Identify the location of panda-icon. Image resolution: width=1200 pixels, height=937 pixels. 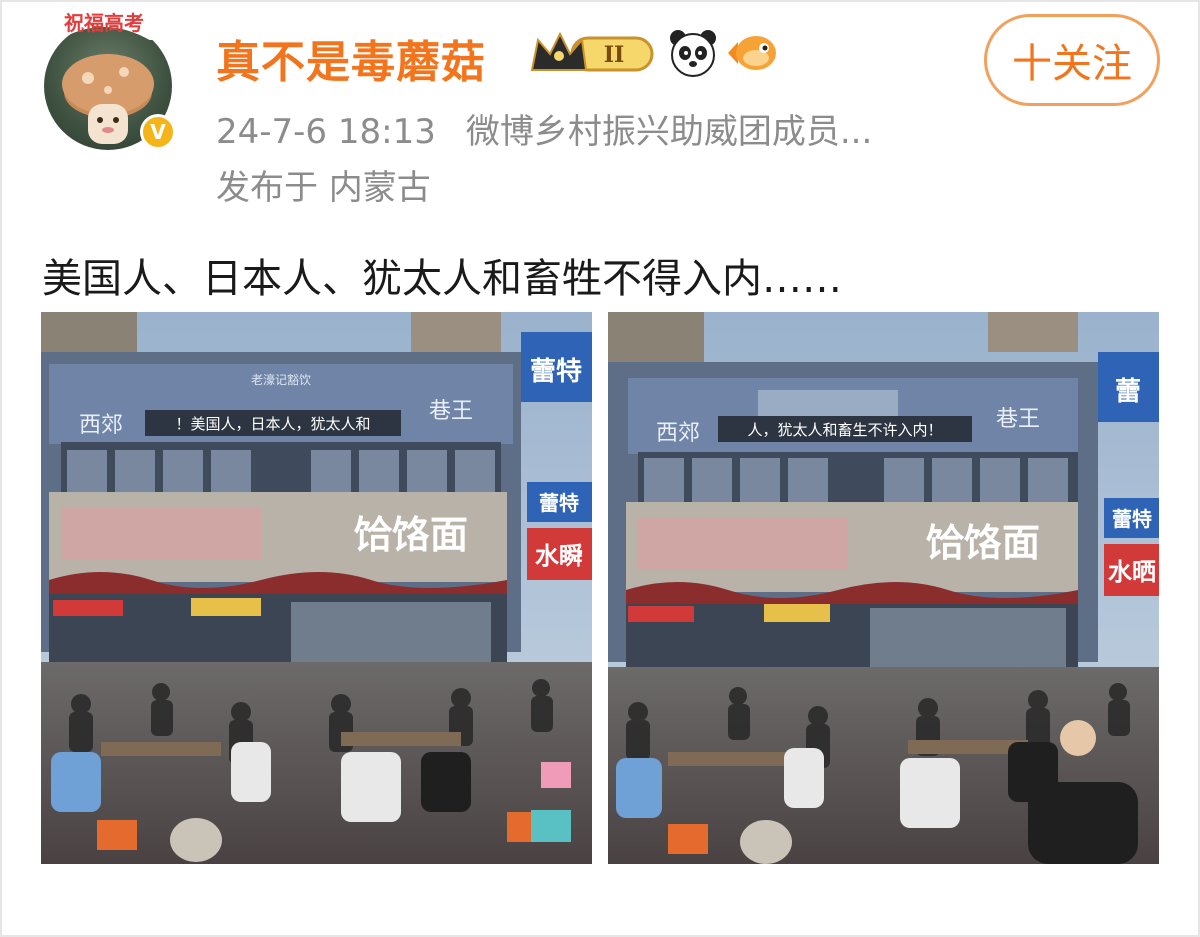
(693, 53).